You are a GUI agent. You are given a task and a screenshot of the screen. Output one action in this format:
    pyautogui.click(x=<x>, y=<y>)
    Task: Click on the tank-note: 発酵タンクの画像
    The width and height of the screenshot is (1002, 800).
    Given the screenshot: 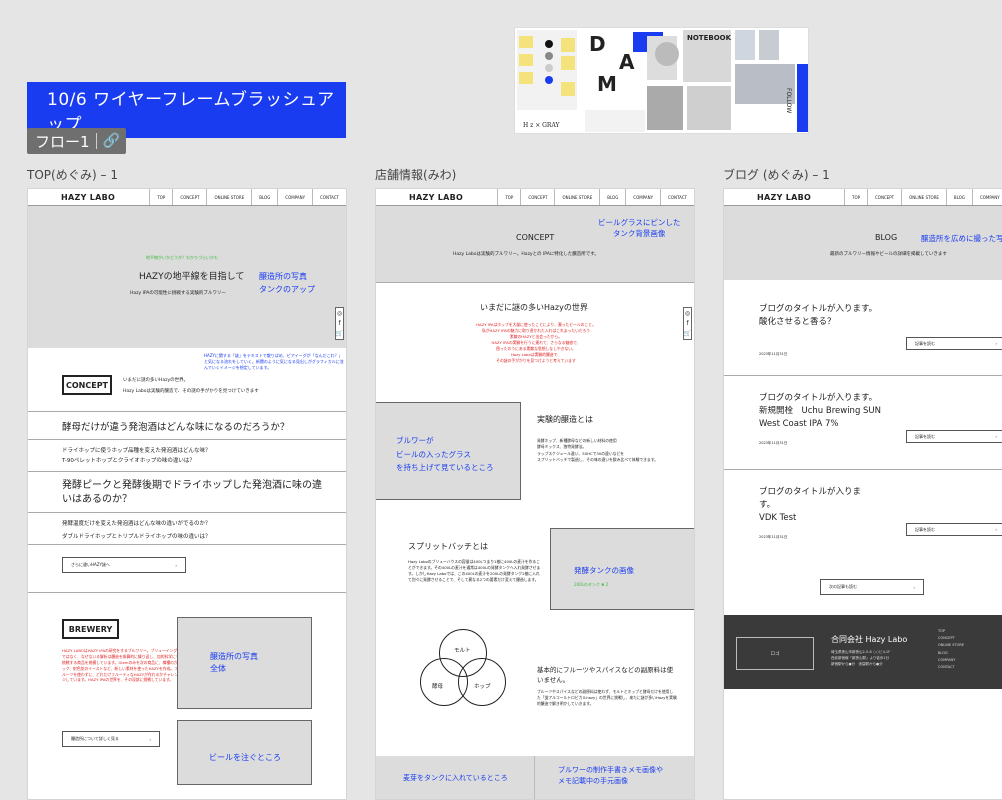 What is the action you would take?
    pyautogui.click(x=604, y=570)
    